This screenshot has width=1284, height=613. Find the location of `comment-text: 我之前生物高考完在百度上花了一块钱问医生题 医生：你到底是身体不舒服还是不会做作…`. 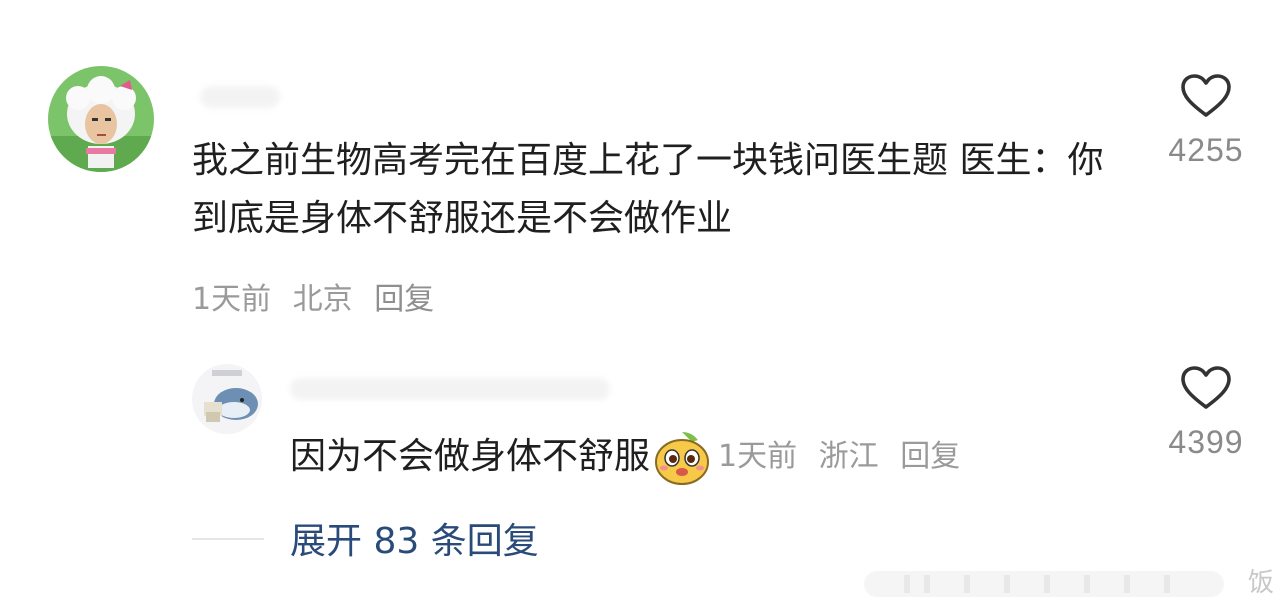

comment-text: 我之前生物高考完在百度上花了一块钱问医生题 医生：你到底是身体不舒服还是不会做作… is located at coordinates (648, 189).